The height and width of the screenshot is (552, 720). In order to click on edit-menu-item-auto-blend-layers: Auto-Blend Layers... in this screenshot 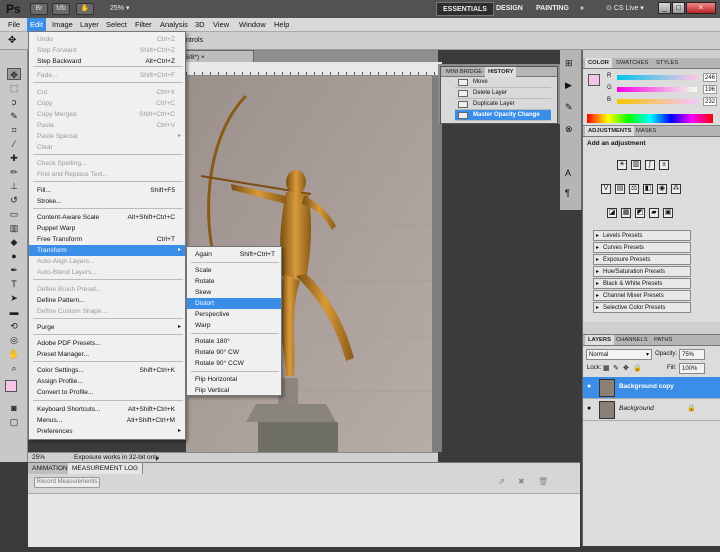, I will do `click(107, 272)`.